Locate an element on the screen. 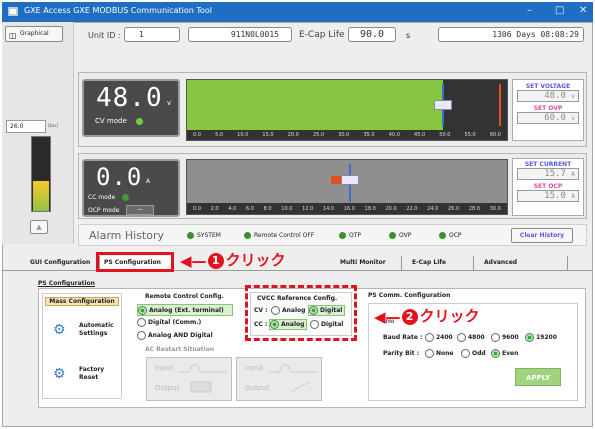  tick-label: 60.0 is located at coordinates (495, 134).